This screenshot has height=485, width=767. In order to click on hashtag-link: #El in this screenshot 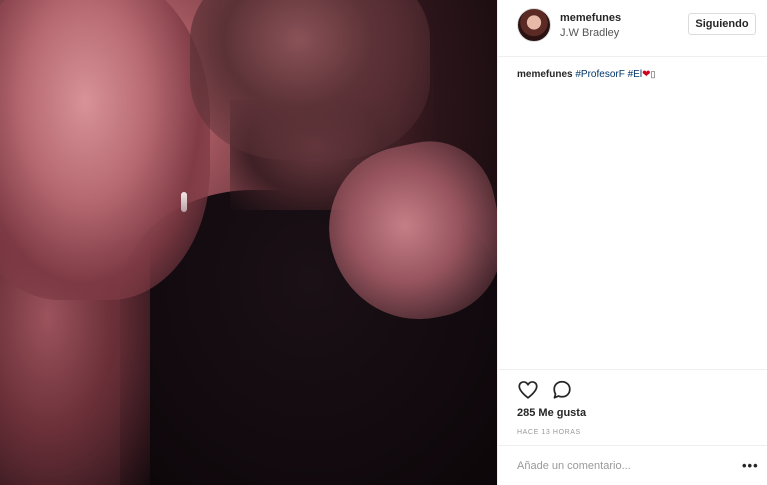, I will do `click(635, 74)`.